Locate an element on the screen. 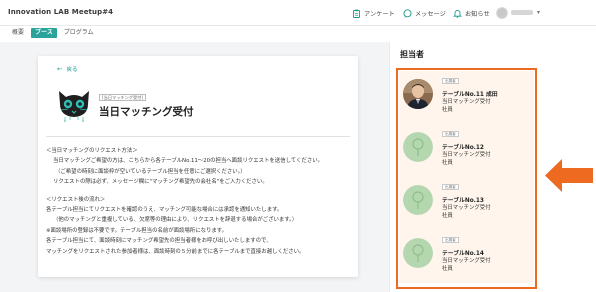 This screenshot has height=292, width=596. arrow-left-callout-icon is located at coordinates (569, 175).